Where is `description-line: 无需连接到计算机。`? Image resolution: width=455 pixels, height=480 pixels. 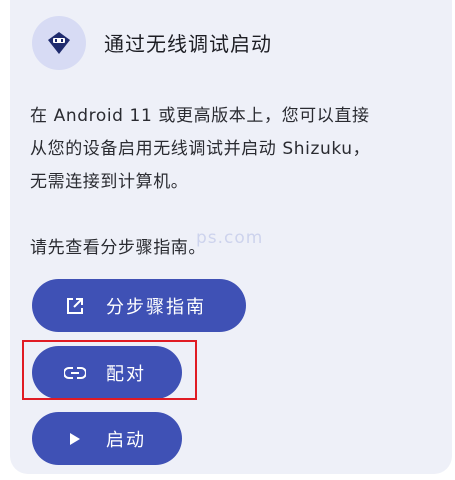 description-line: 无需连接到计算机。 is located at coordinates (109, 182).